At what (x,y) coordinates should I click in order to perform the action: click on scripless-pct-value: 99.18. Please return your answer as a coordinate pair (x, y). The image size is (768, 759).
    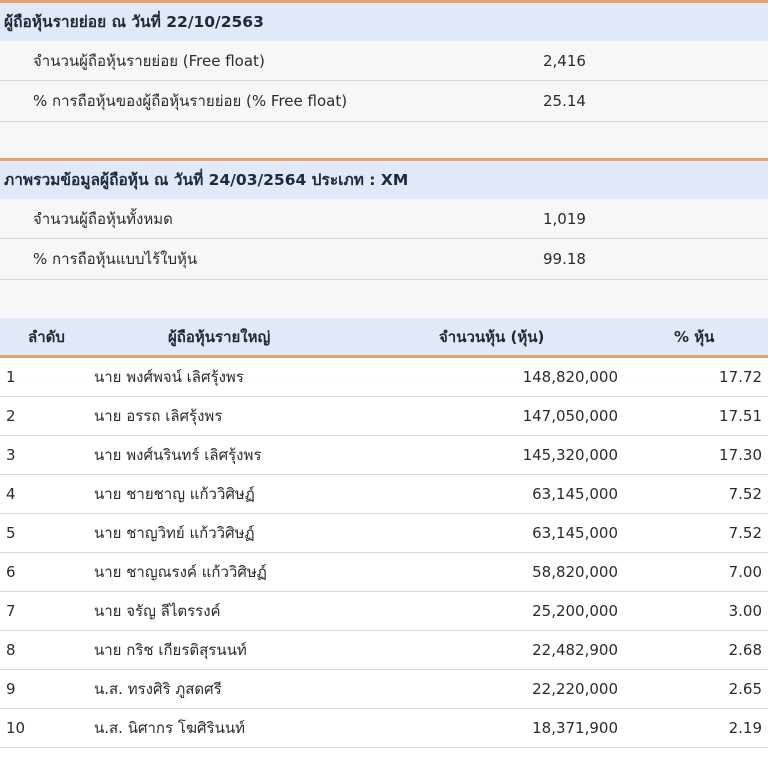
    Looking at the image, I should click on (564, 259).